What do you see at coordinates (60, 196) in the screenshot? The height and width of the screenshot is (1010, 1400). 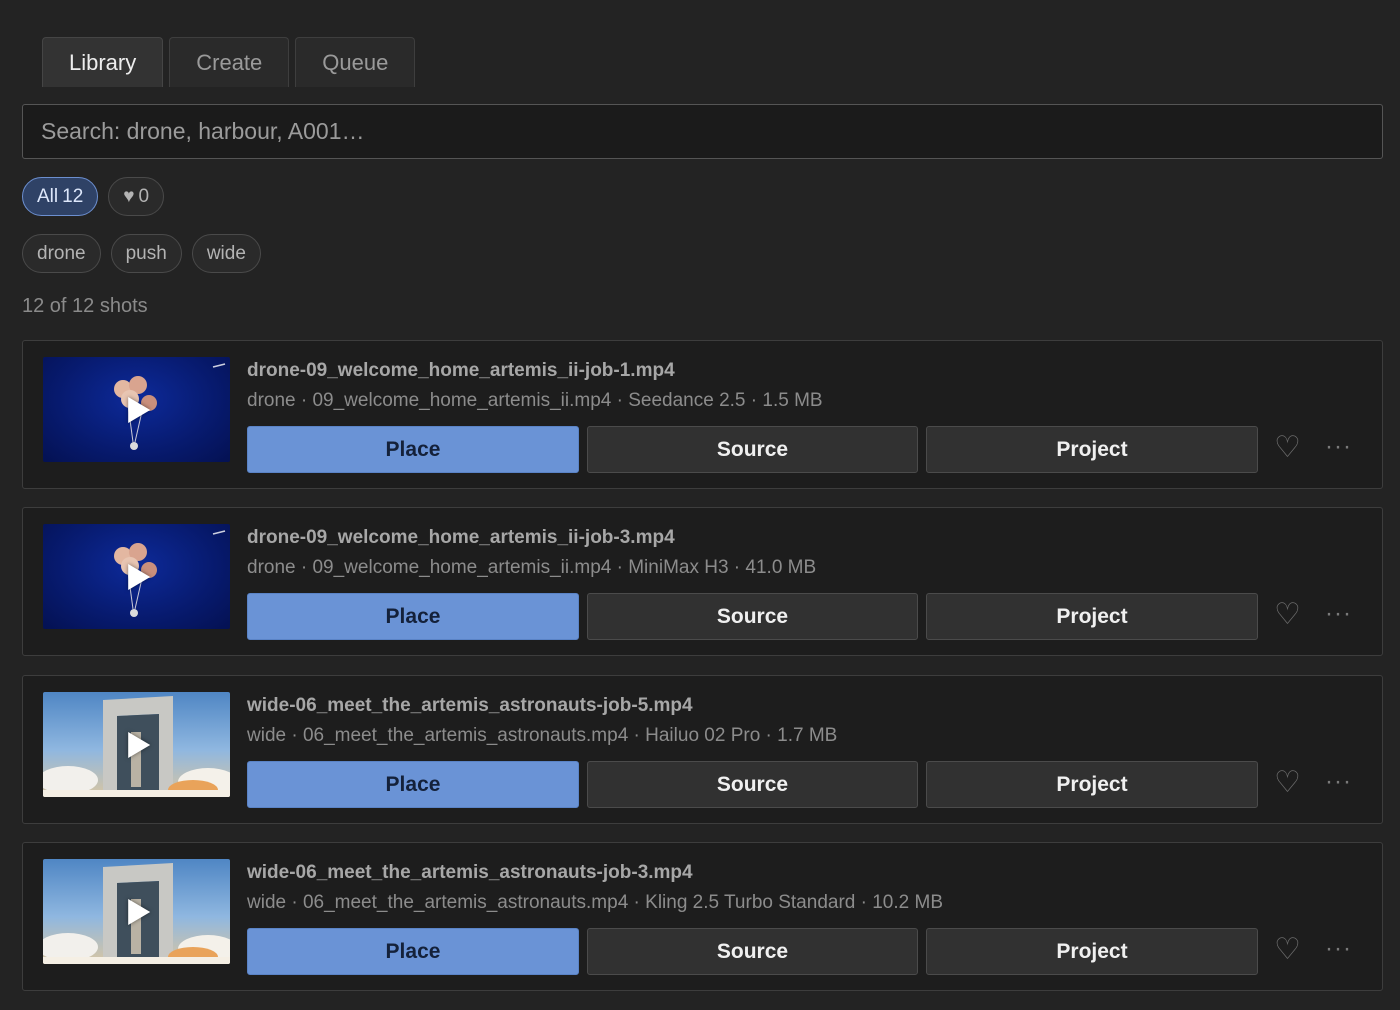 I see `filter-all-pill: All 12` at bounding box center [60, 196].